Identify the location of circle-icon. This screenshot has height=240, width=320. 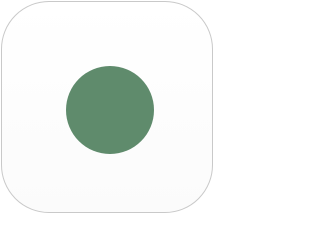
(110, 110).